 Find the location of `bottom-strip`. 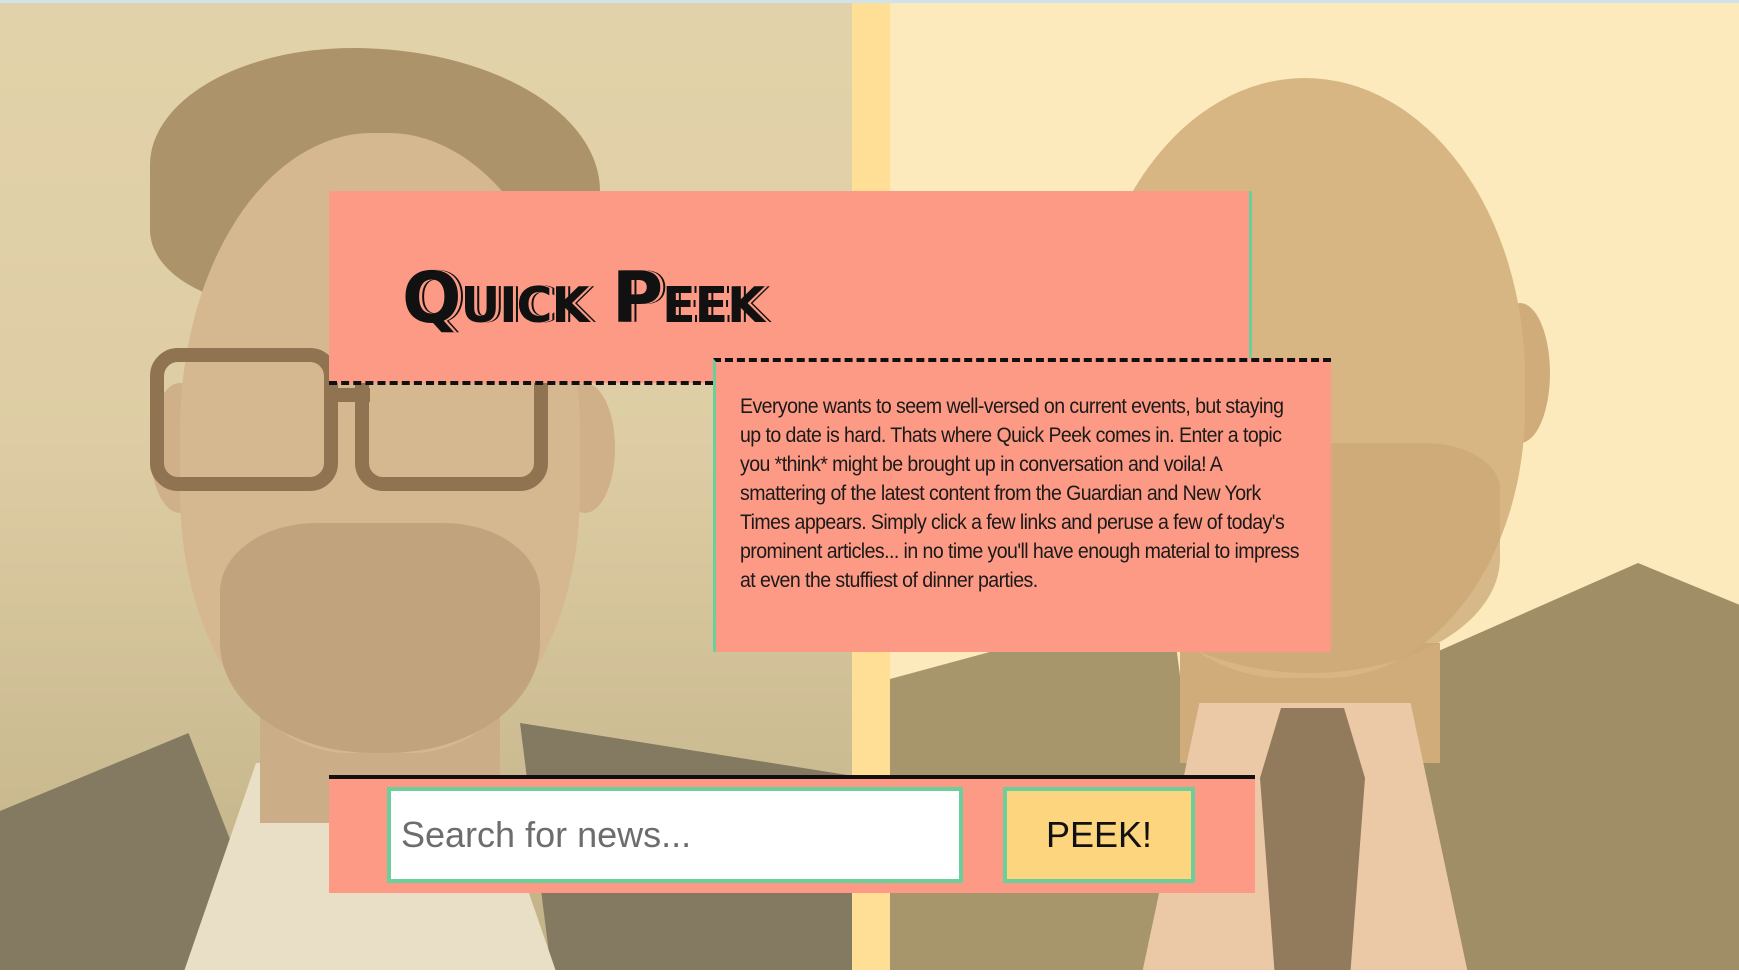

bottom-strip is located at coordinates (869, 974).